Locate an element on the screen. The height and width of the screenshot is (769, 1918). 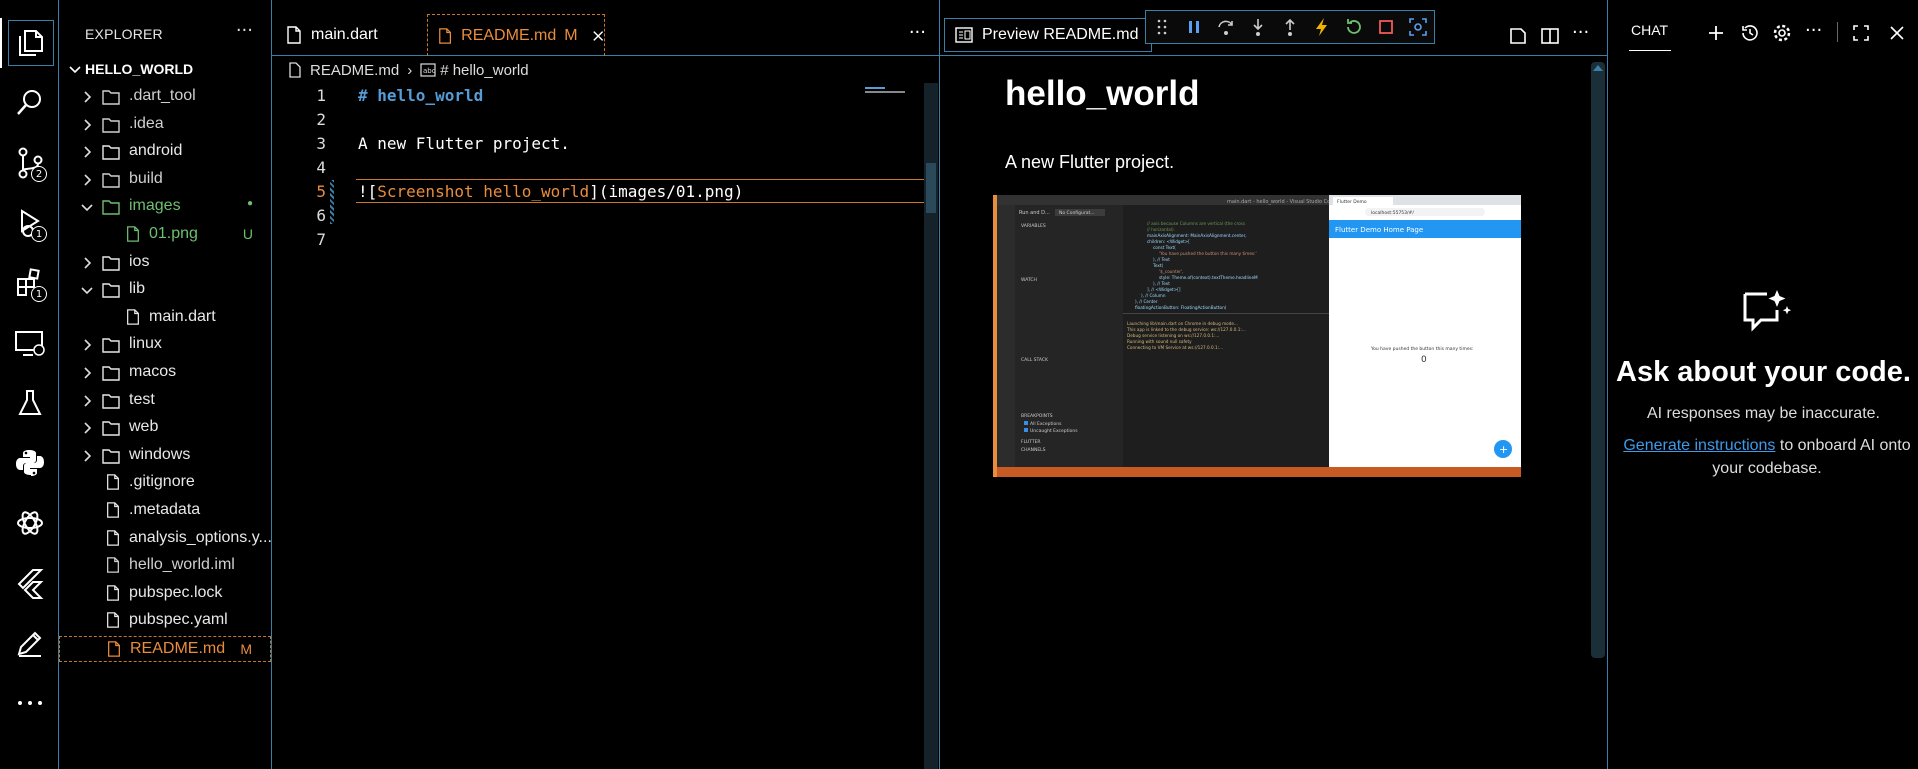
tree-file: pubspec.lock is located at coordinates (165, 594).